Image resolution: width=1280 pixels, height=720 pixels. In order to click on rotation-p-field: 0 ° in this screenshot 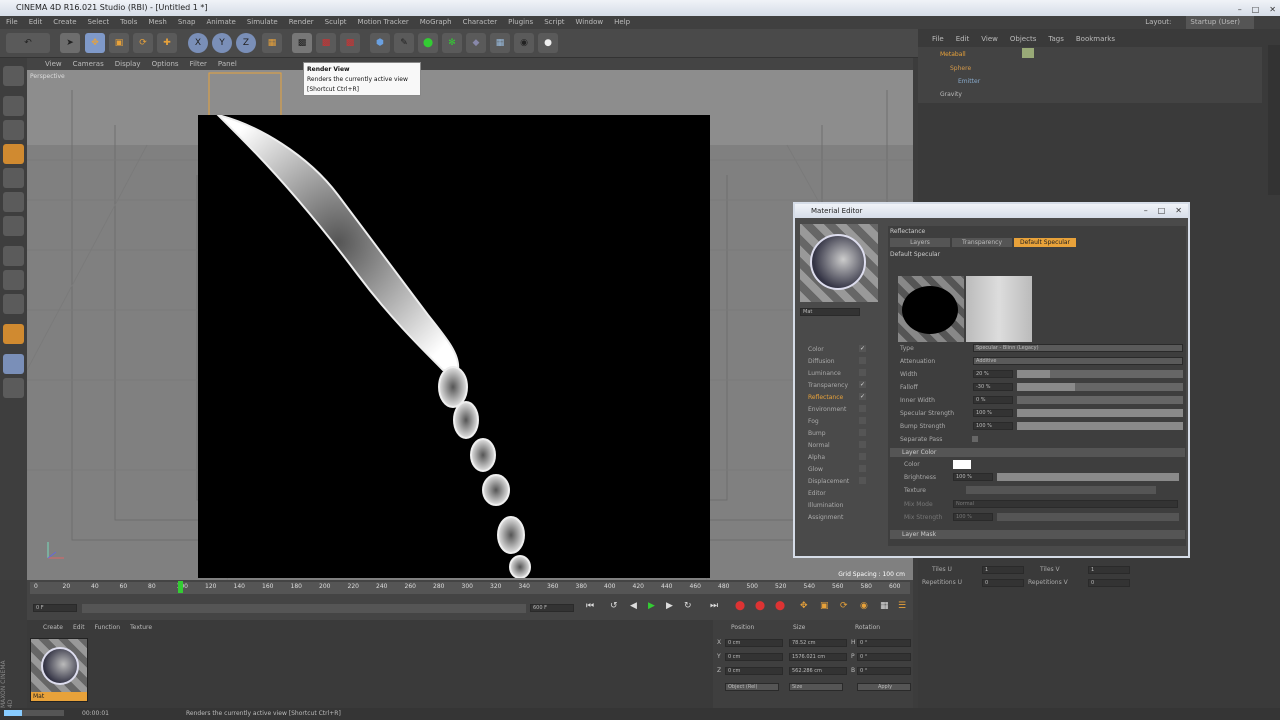, I will do `click(884, 657)`.